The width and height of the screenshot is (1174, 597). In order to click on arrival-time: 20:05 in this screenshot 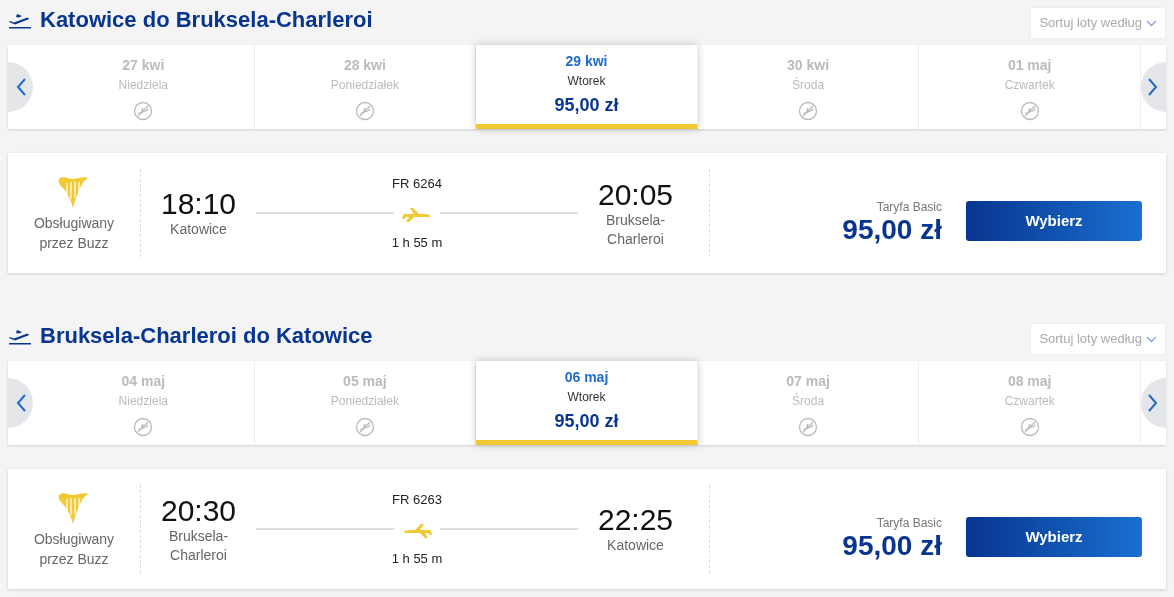, I will do `click(635, 195)`.